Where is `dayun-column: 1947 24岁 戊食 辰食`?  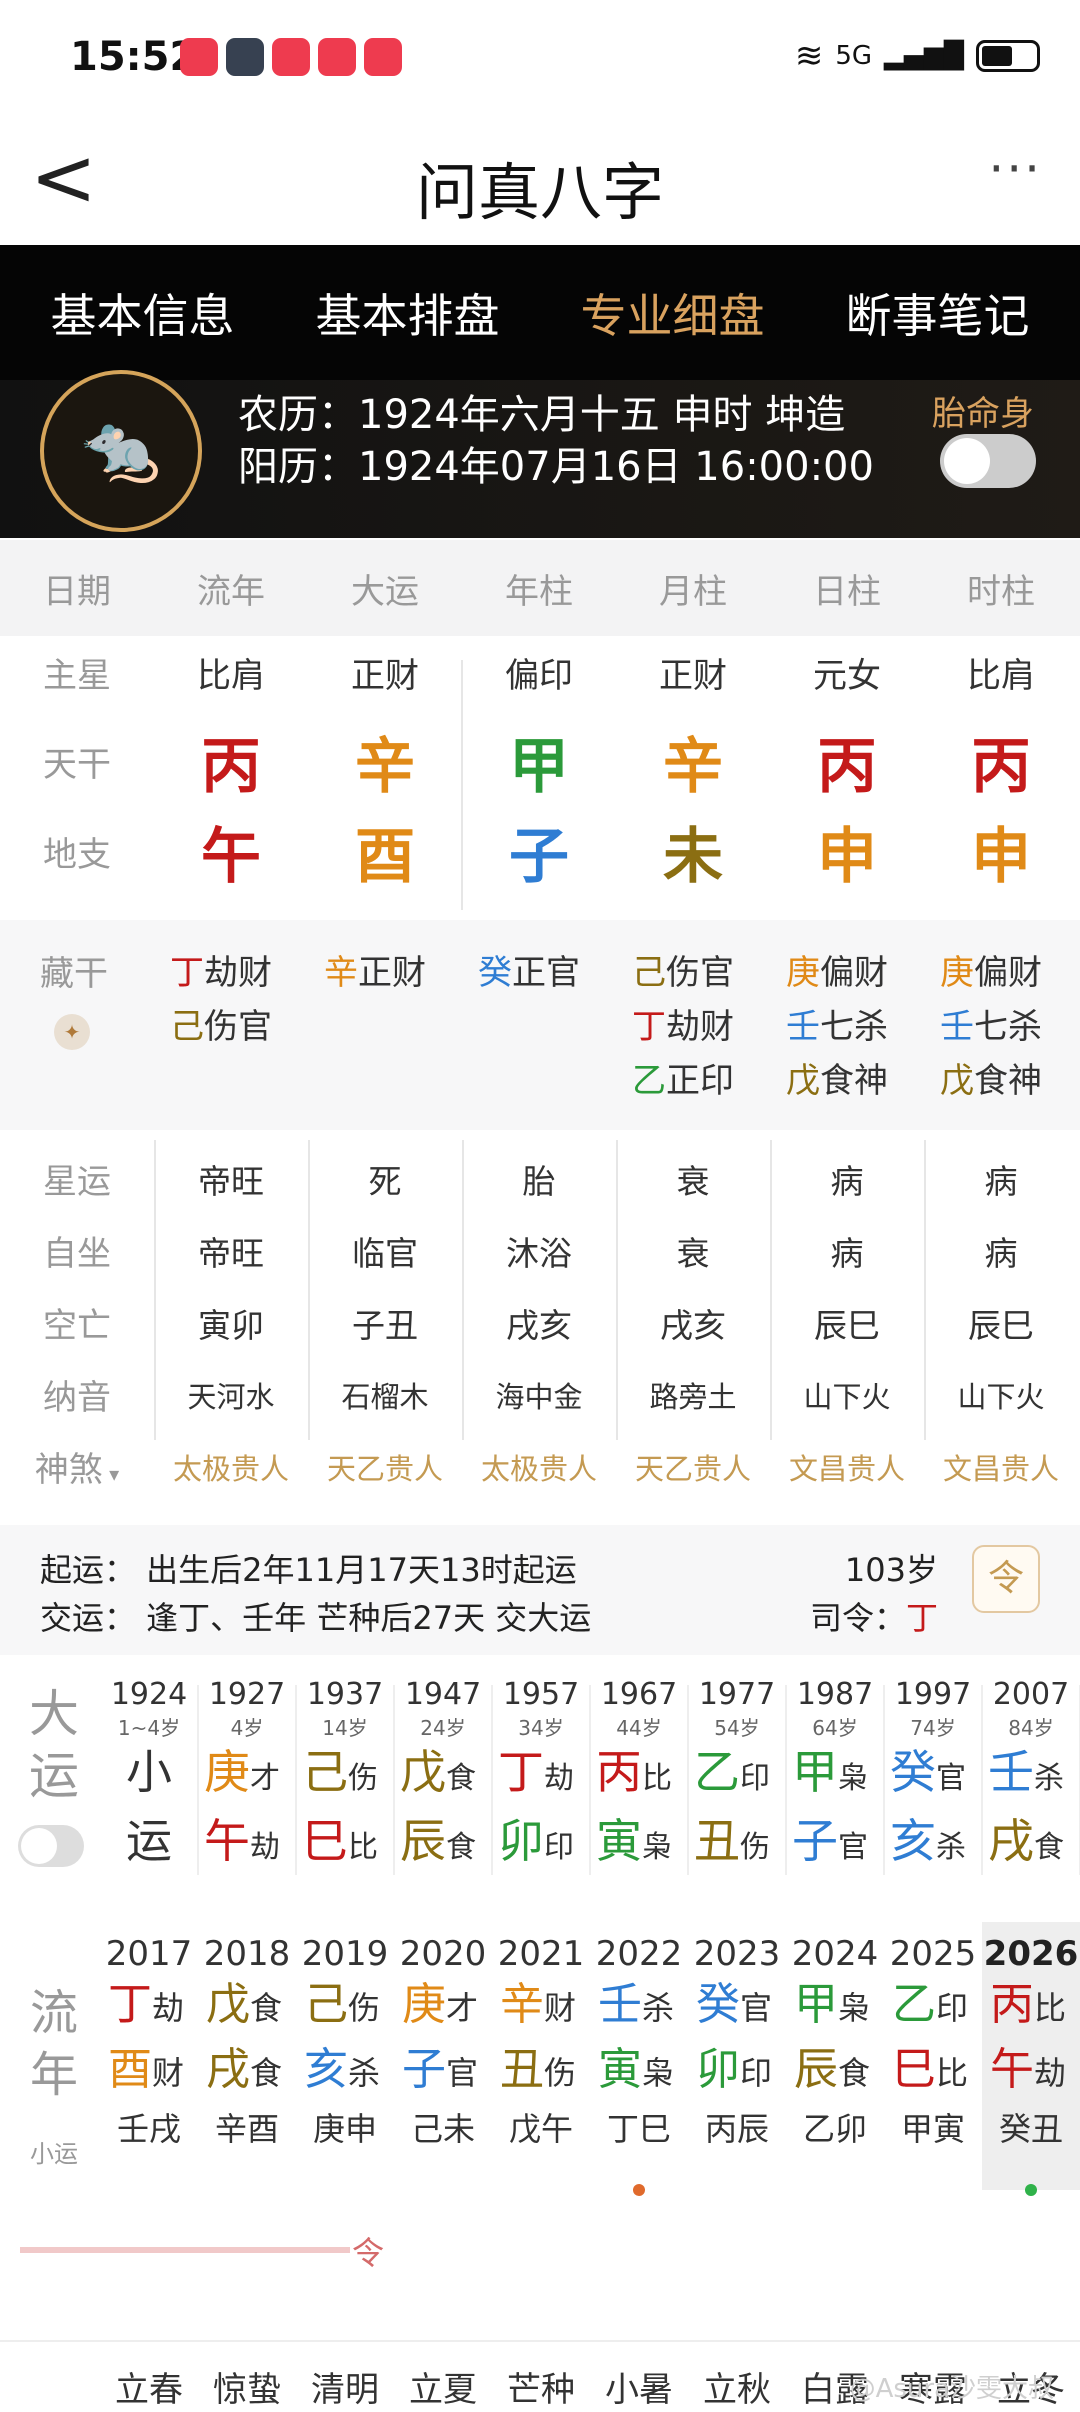 dayun-column: 1947 24岁 戊食 辰食 is located at coordinates (443, 1778).